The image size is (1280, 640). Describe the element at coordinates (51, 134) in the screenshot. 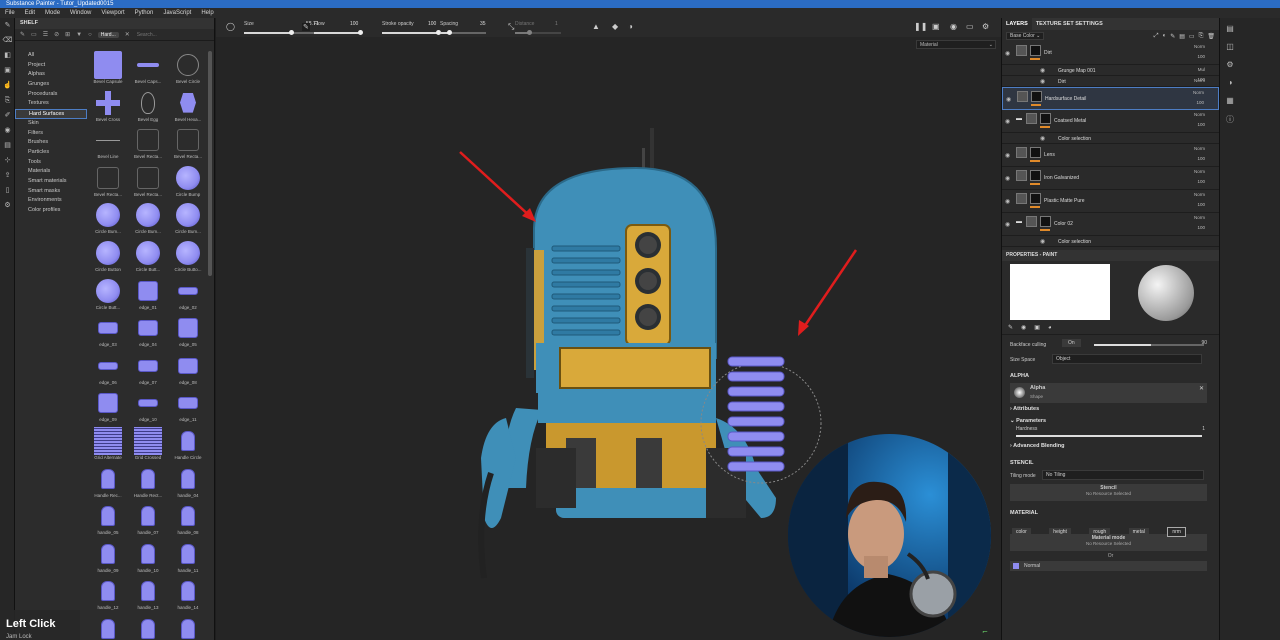

I see `category-filters: Filters` at that location.